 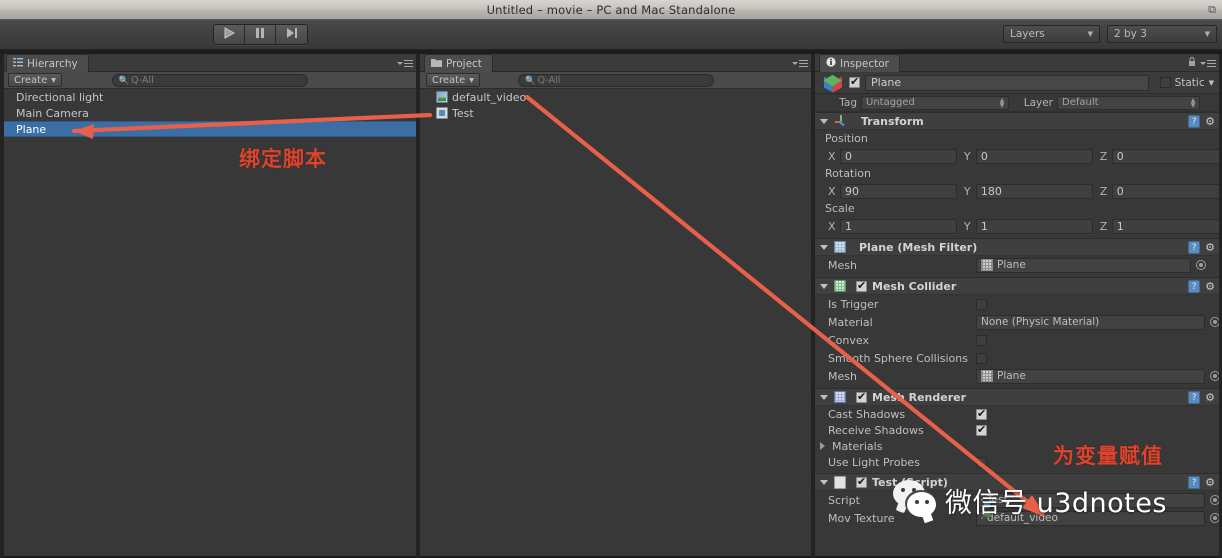 I want to click on cast-shadows-checkbox, so click(x=981, y=413).